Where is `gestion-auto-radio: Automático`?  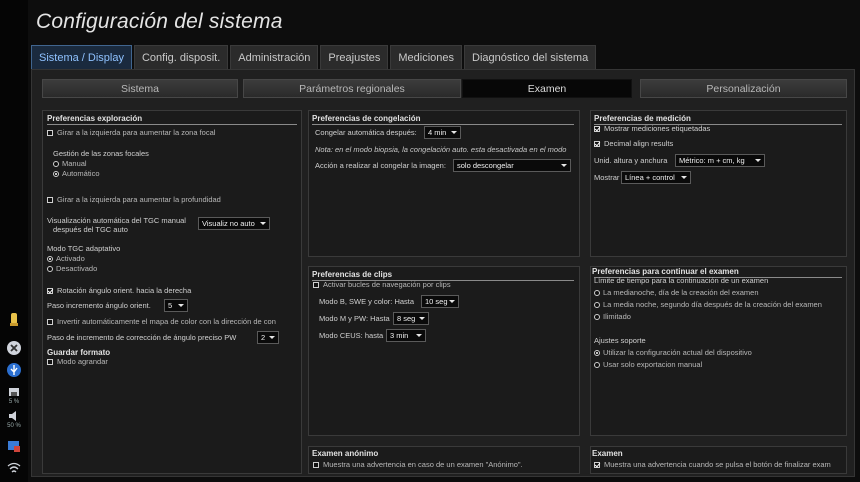
gestion-auto-radio: Automático is located at coordinates (76, 173).